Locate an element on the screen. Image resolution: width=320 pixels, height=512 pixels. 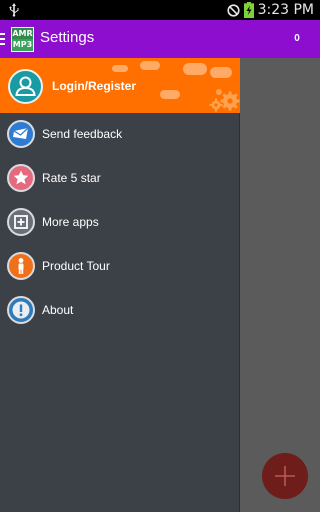
menu-item-about: About is located at coordinates (120, 311).